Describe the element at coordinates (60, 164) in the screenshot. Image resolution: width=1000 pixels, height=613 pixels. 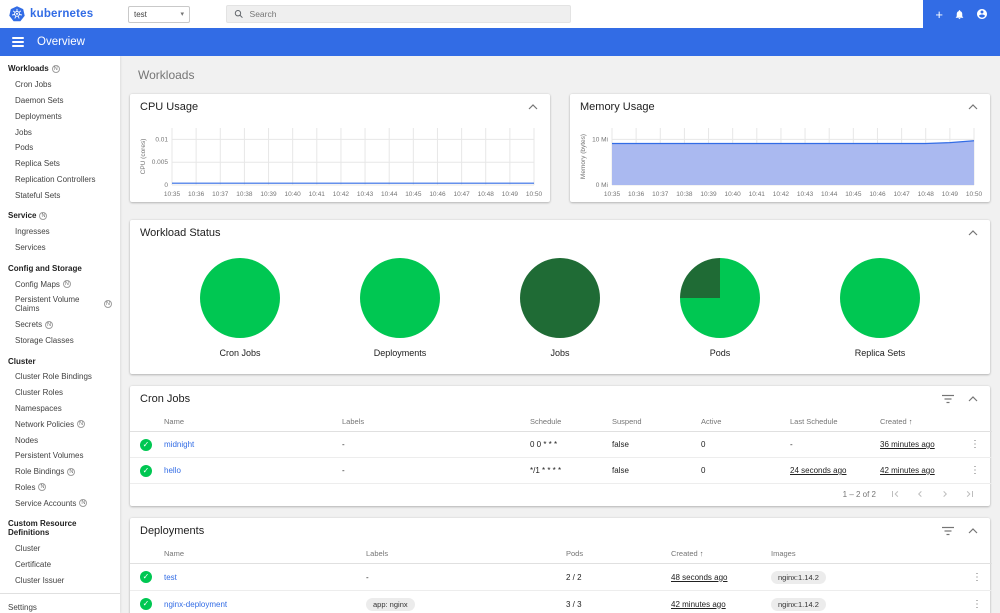
I see `sidebar-item-replica-sets: Replica Sets` at that location.